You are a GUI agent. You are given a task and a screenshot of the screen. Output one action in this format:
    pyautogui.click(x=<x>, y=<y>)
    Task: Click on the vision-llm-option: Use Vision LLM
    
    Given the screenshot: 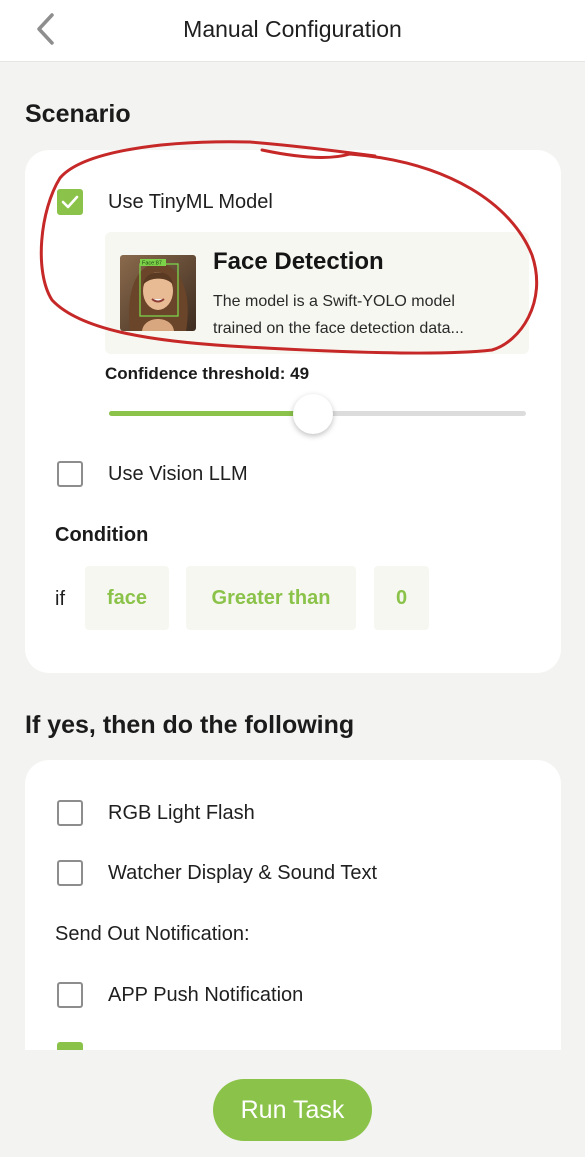 What is the action you would take?
    pyautogui.click(x=152, y=474)
    